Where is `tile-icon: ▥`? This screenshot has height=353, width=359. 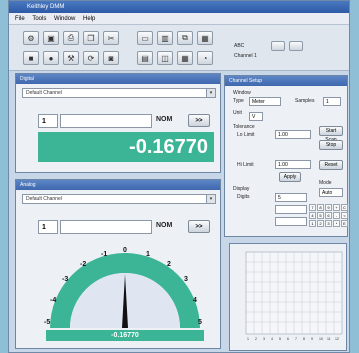
tile-icon: ▥ is located at coordinates (165, 38).